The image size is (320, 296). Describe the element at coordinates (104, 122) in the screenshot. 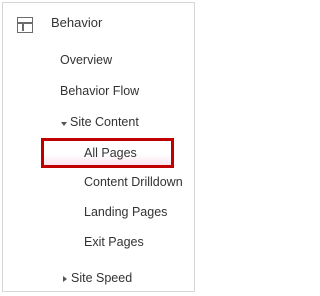

I see `nav-item-site-content: Site Content` at that location.